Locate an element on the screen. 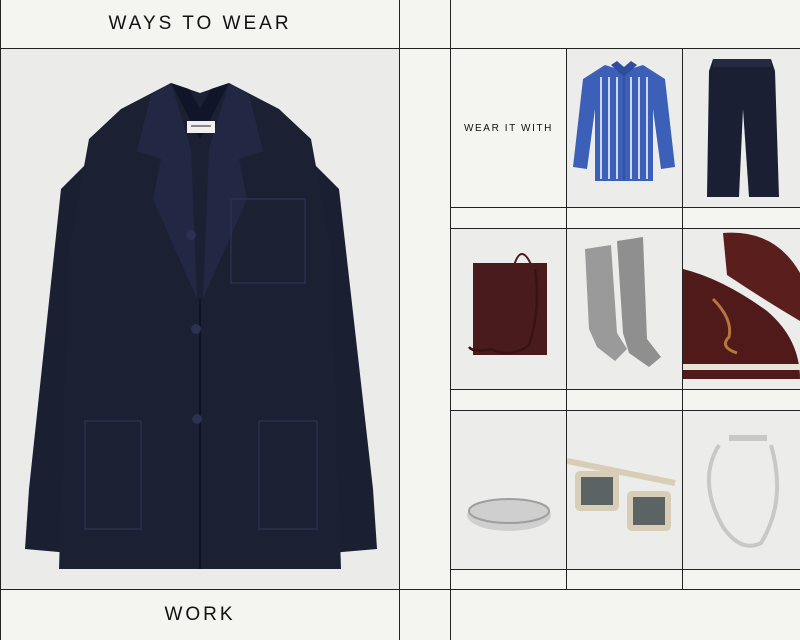  burgundy-crossbody-bag-image is located at coordinates (508, 309).